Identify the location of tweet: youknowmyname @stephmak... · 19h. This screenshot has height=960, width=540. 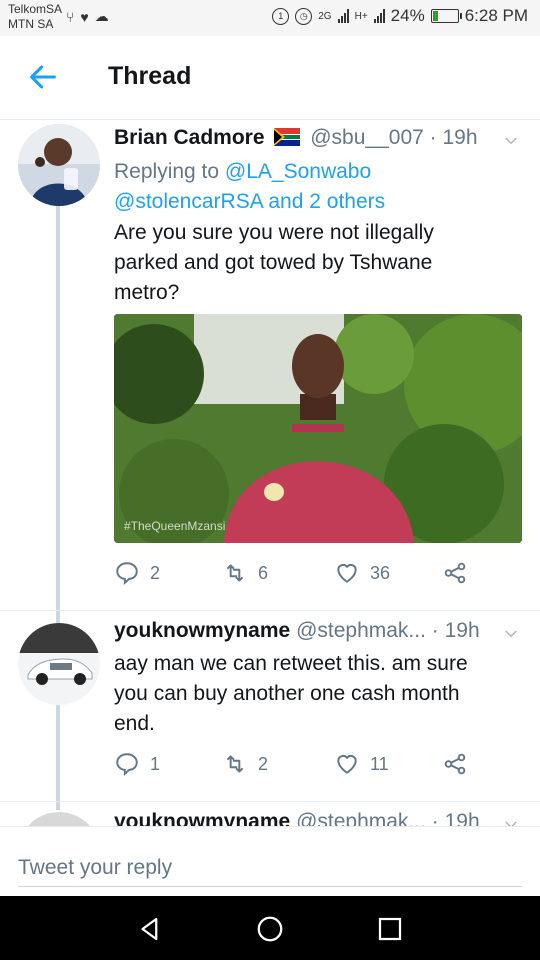
(270, 814).